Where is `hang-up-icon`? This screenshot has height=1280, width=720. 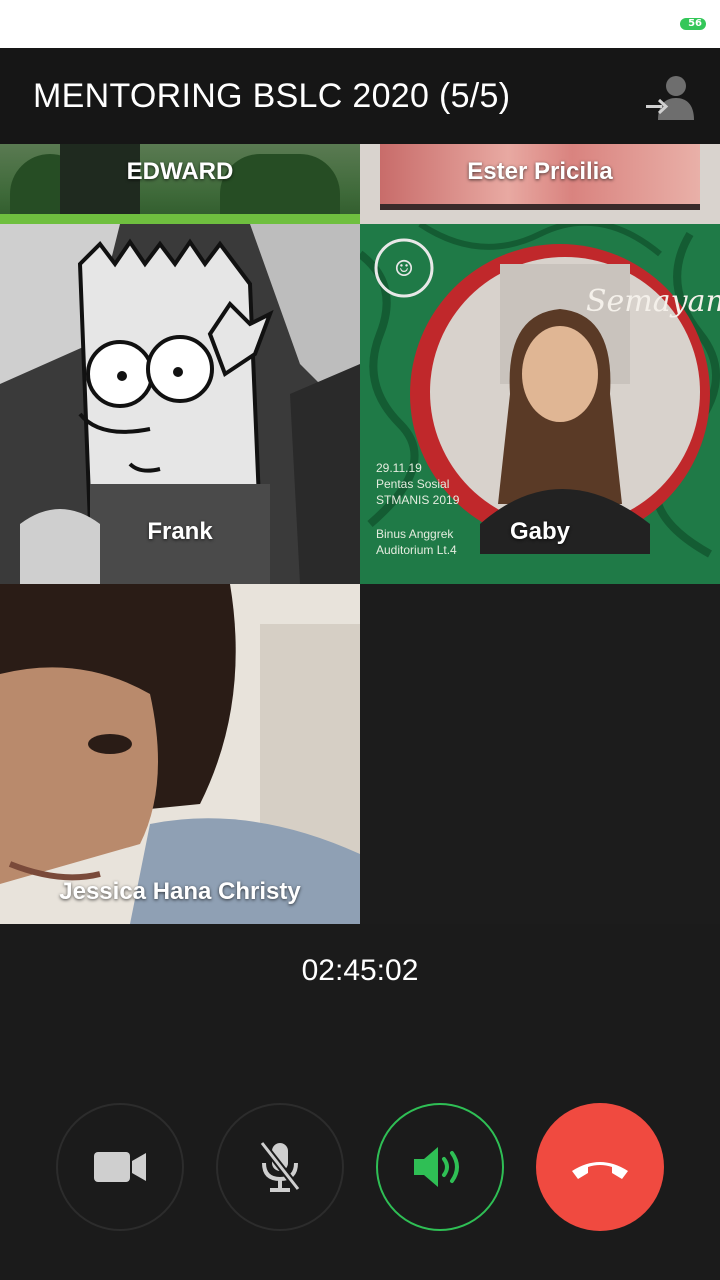
hang-up-icon is located at coordinates (600, 1170).